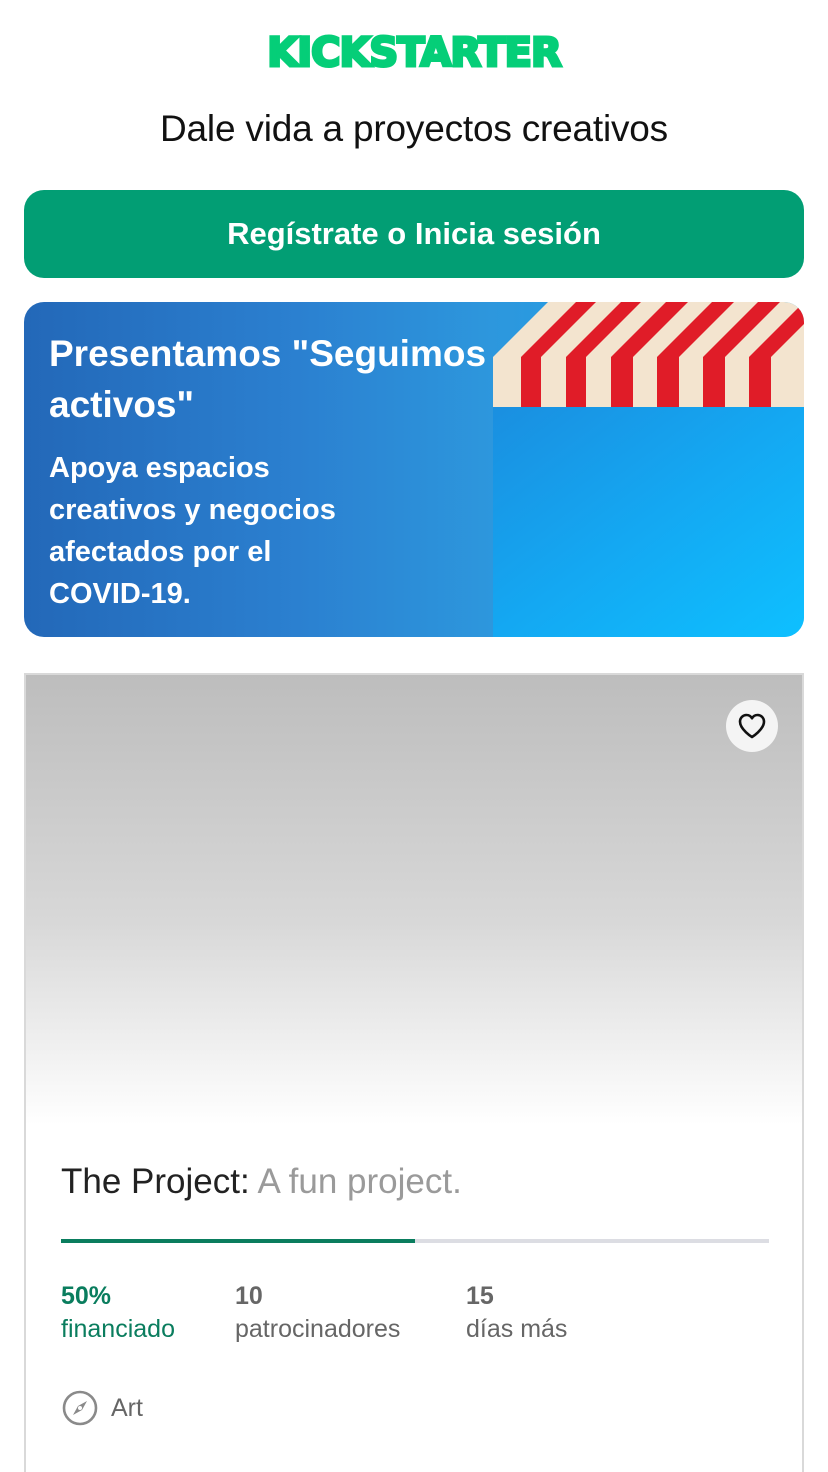 The height and width of the screenshot is (1472, 828). What do you see at coordinates (268, 379) in the screenshot?
I see `banner-title: Presentamos "Seguimos activos"` at bounding box center [268, 379].